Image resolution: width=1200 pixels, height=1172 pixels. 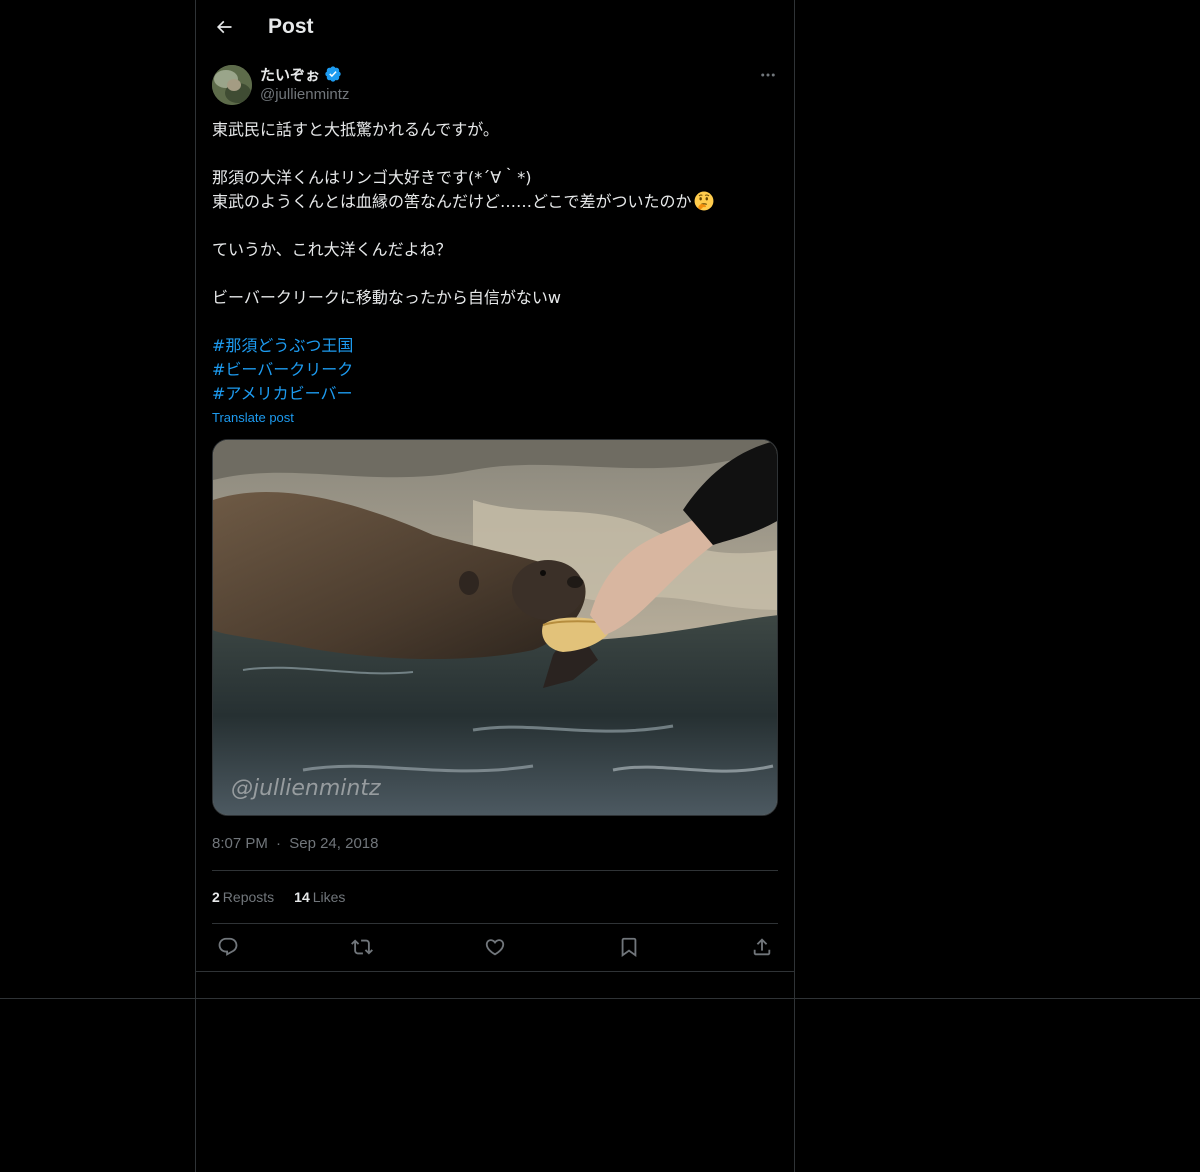 What do you see at coordinates (495, 394) in the screenshot?
I see `hashtag-link: #アメリカビーバー` at bounding box center [495, 394].